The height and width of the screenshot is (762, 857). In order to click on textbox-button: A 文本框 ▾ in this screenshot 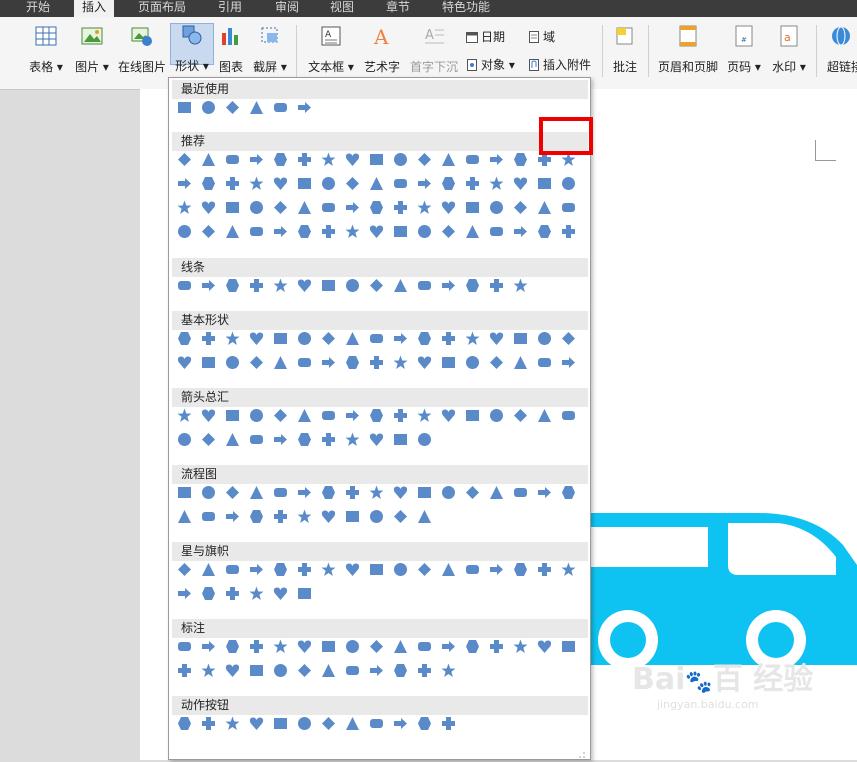, I will do `click(331, 54)`.